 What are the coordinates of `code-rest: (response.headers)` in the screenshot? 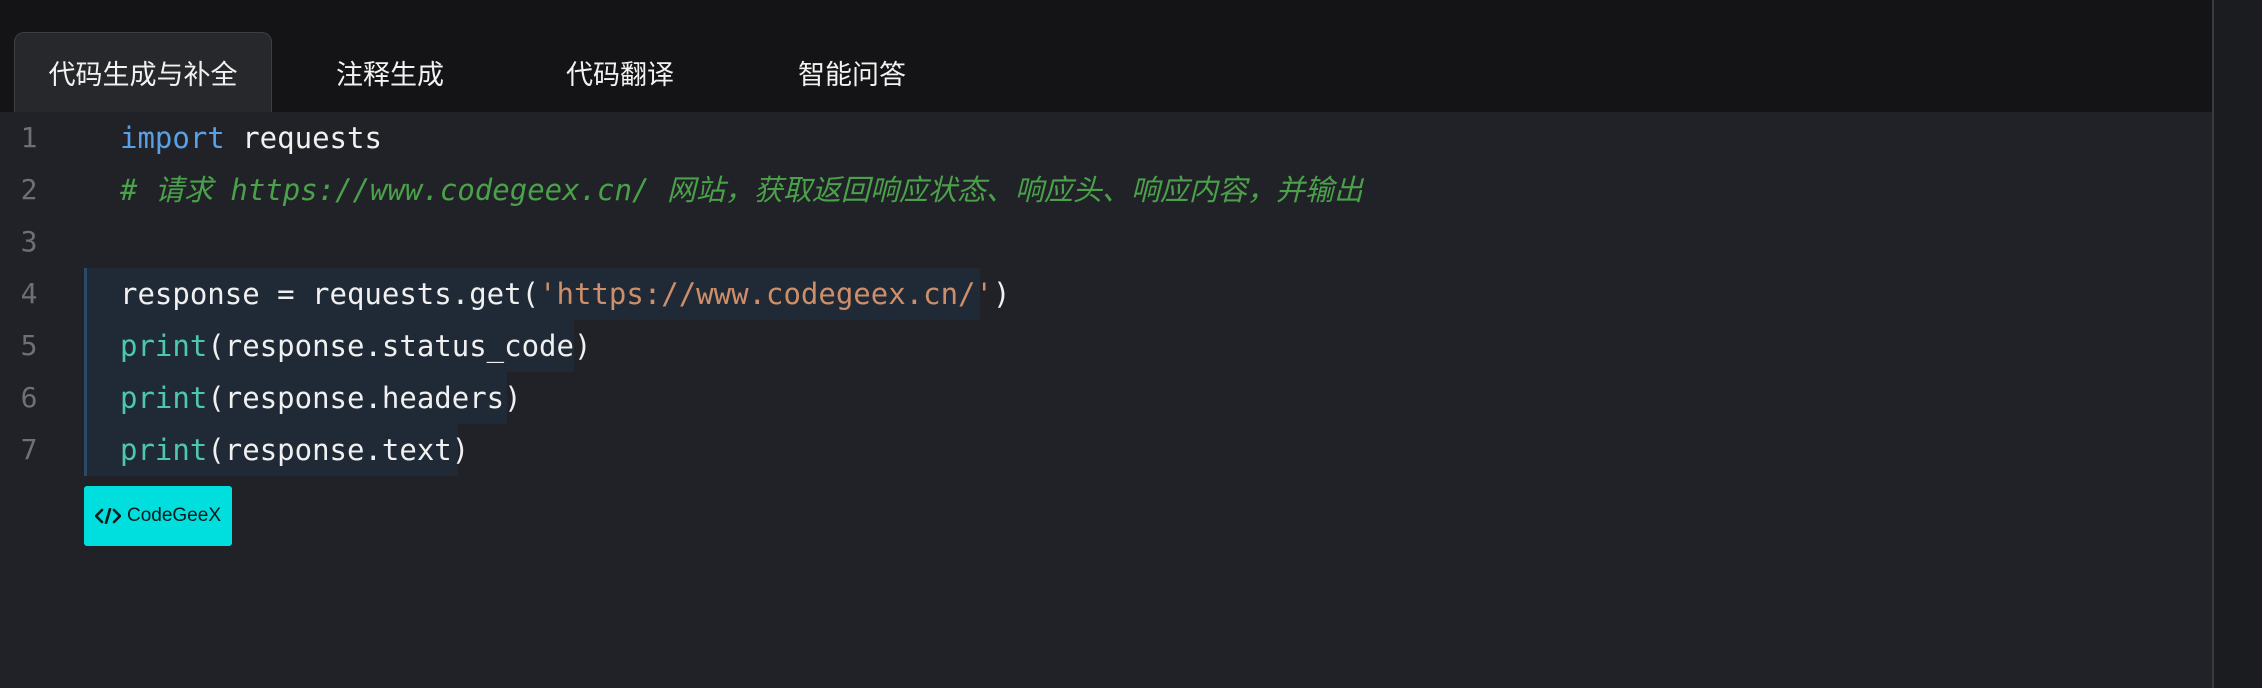 It's located at (364, 398).